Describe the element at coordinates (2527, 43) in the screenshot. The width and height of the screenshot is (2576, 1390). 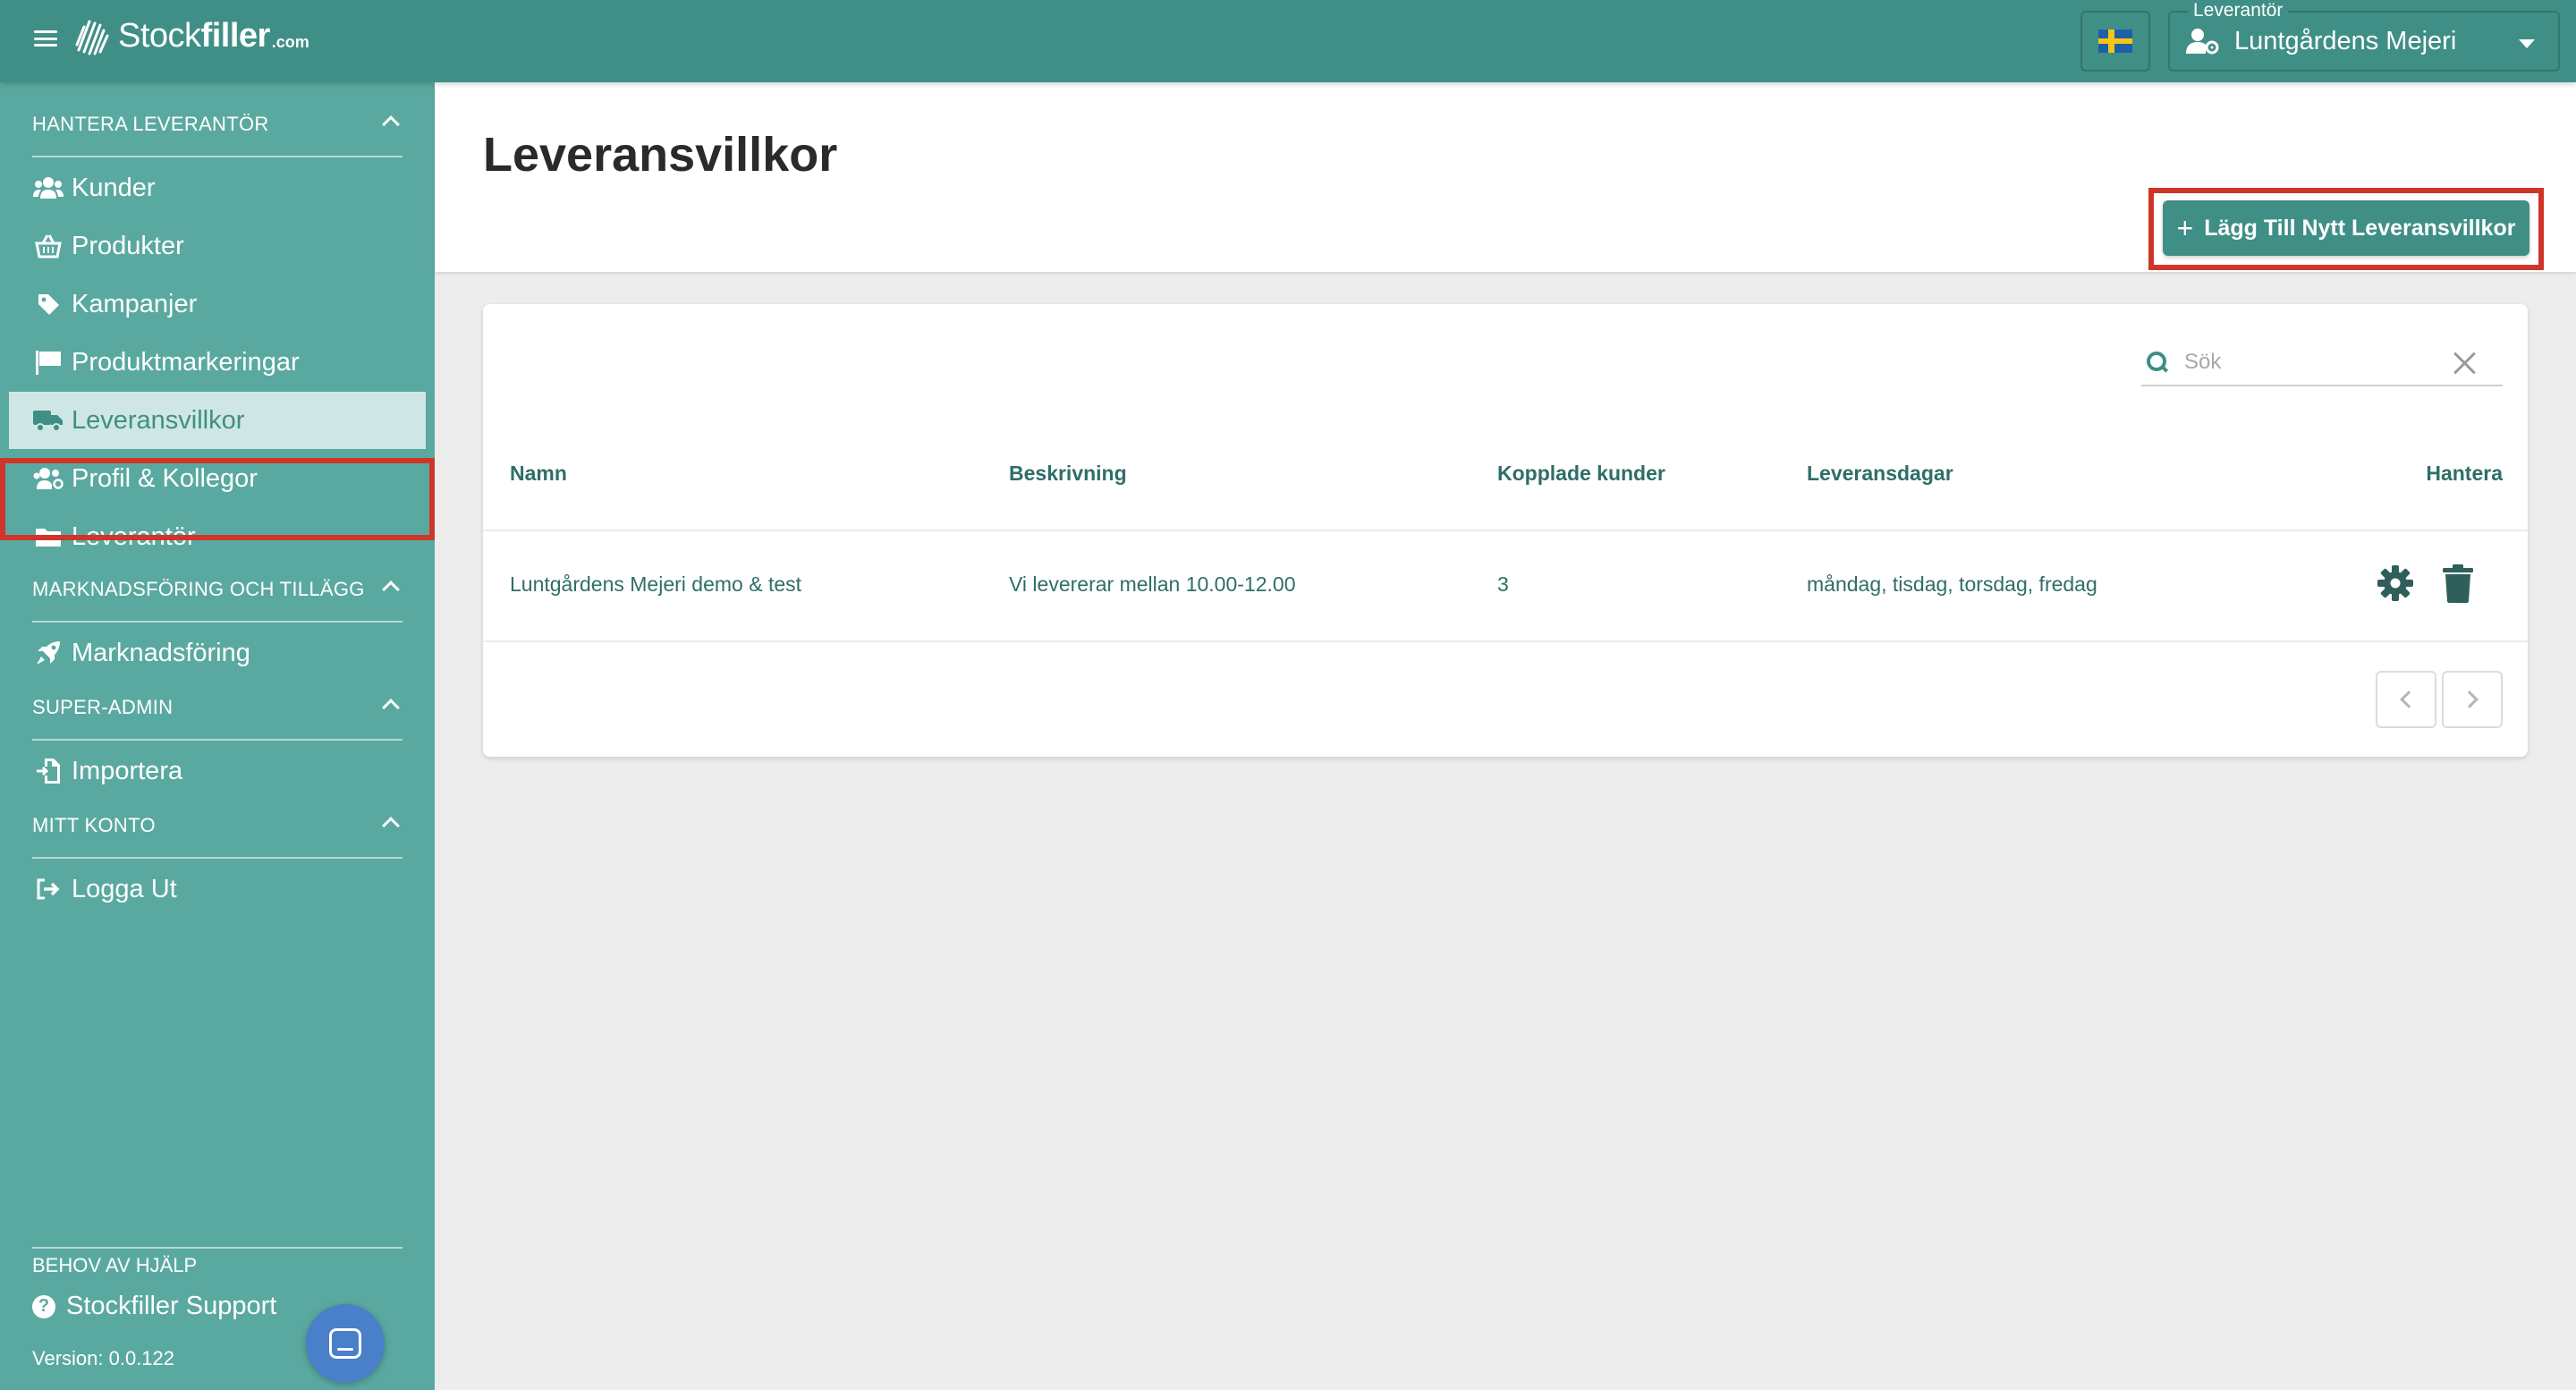
I see `chevron-down-icon` at that location.